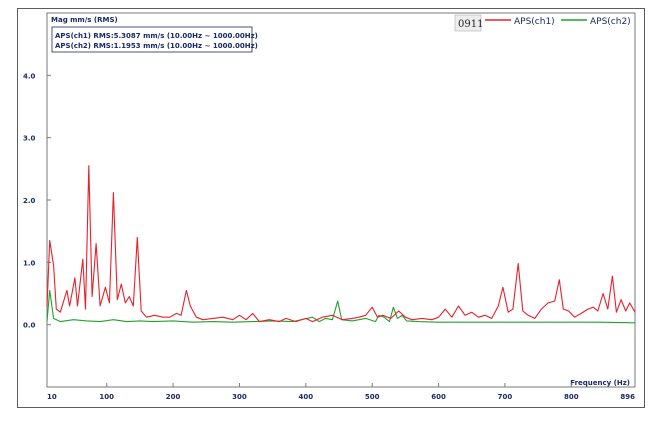 The width and height of the screenshot is (656, 432). What do you see at coordinates (306, 397) in the screenshot?
I see `x-tick-label: 400` at bounding box center [306, 397].